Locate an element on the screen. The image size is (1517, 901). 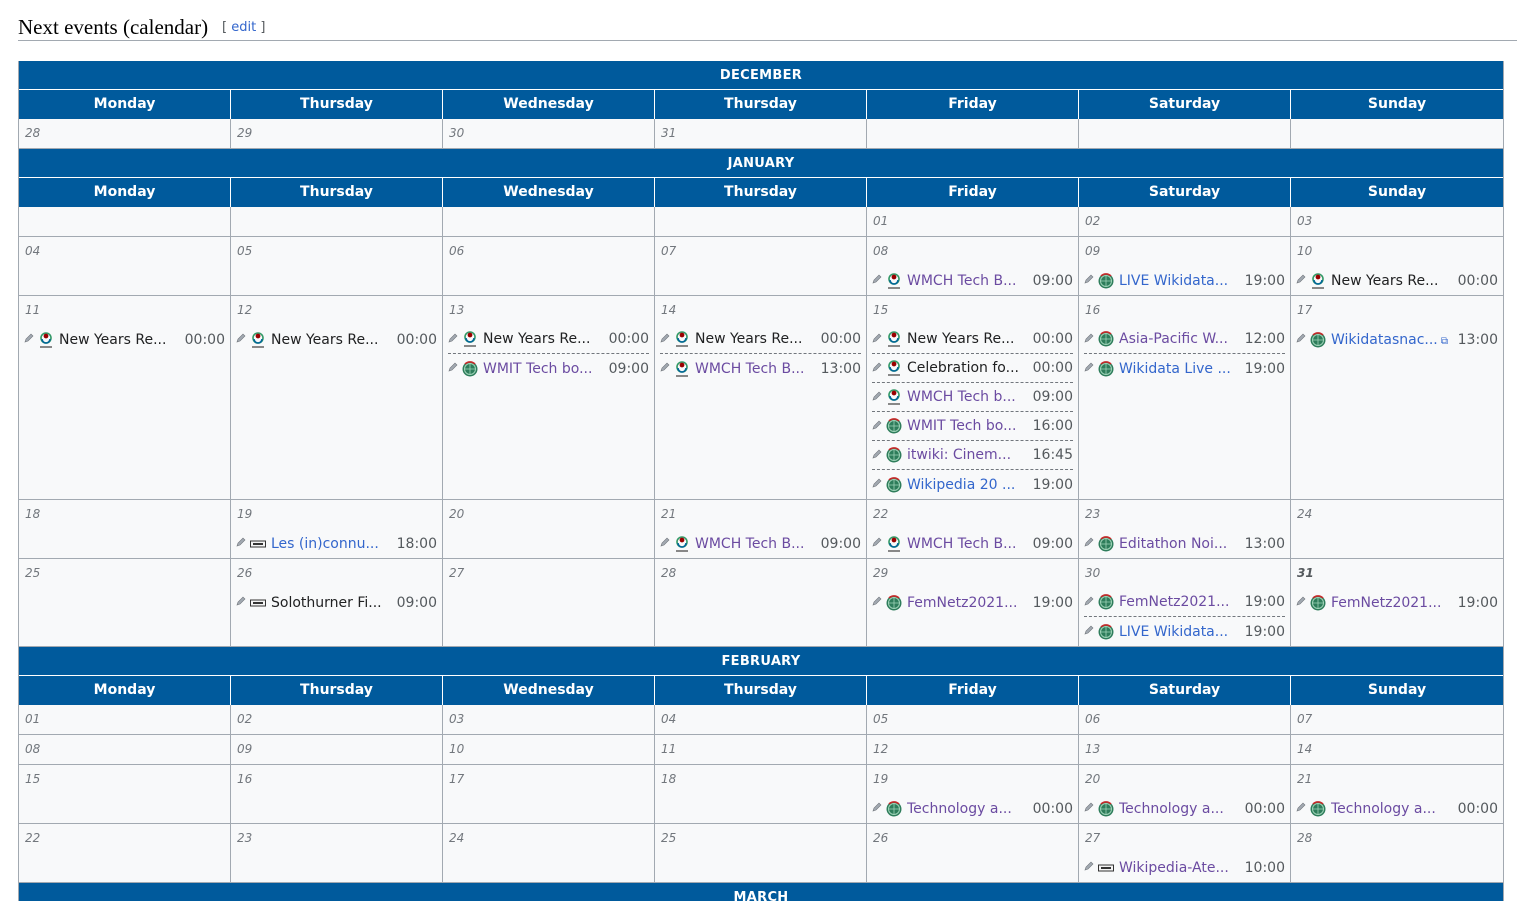
calendar-event: Wikidata Live ... 19:00 is located at coordinates (1184, 368).